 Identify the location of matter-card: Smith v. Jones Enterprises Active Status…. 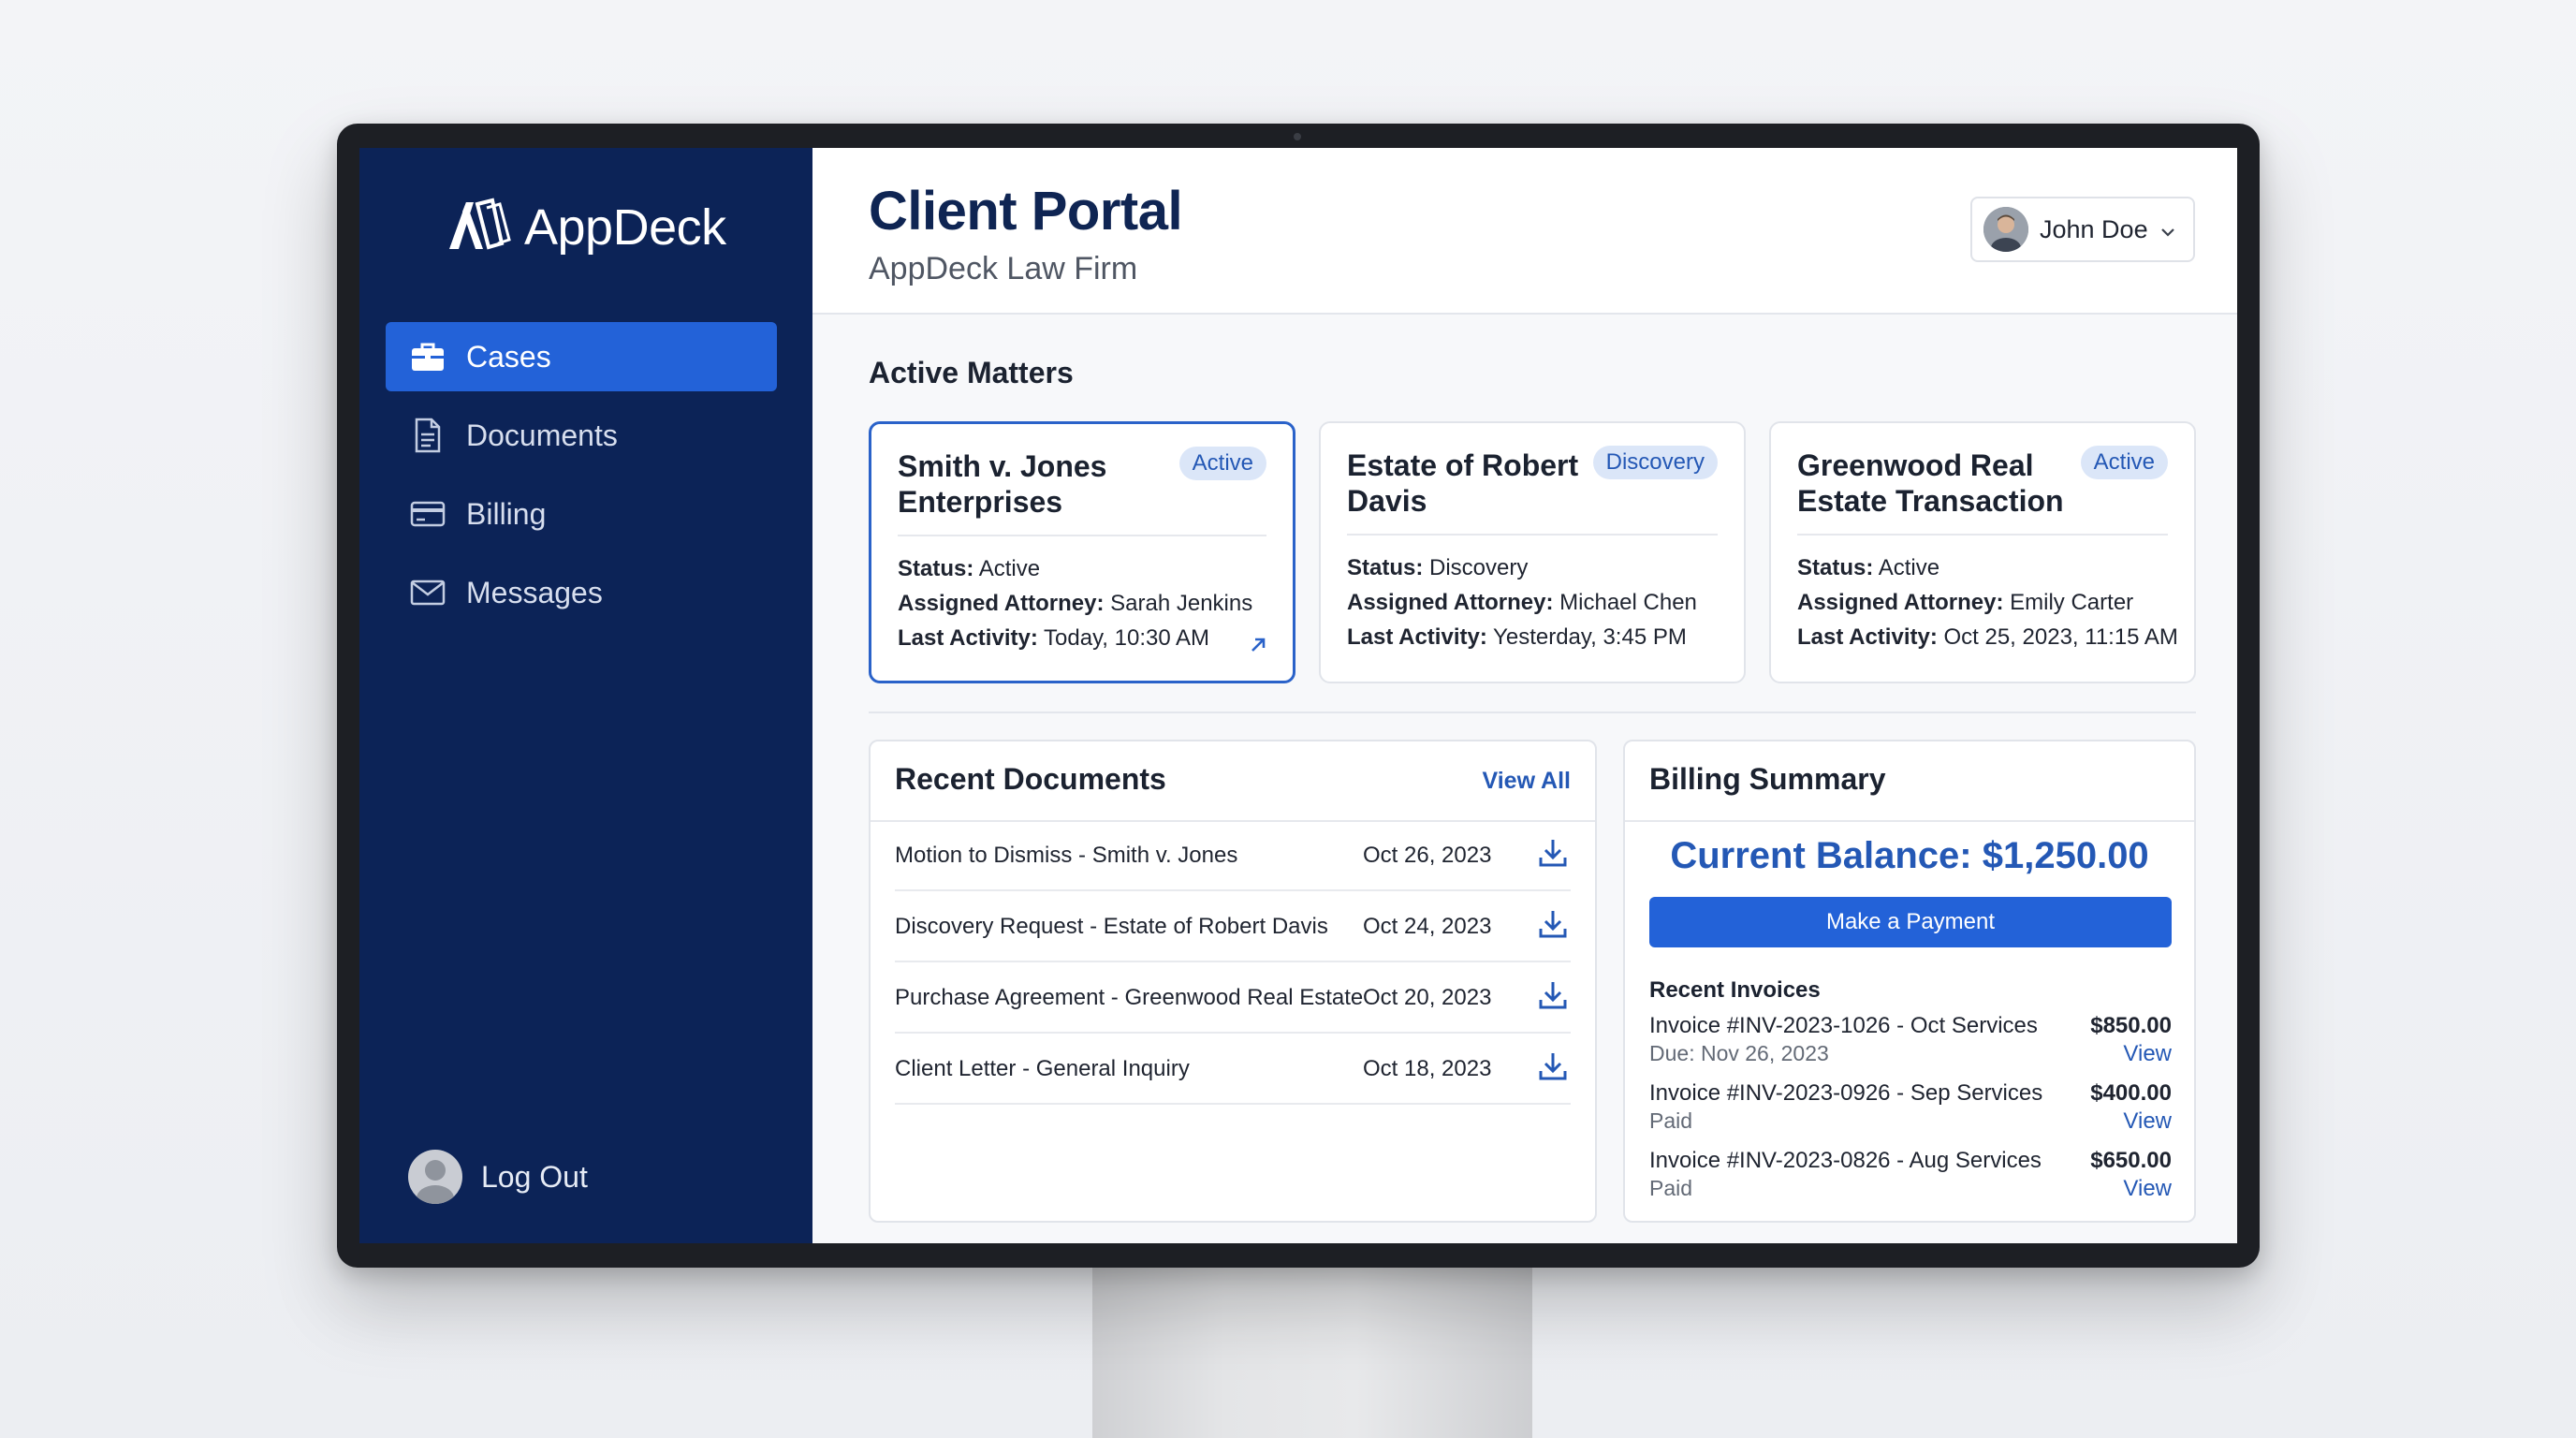
(1082, 552).